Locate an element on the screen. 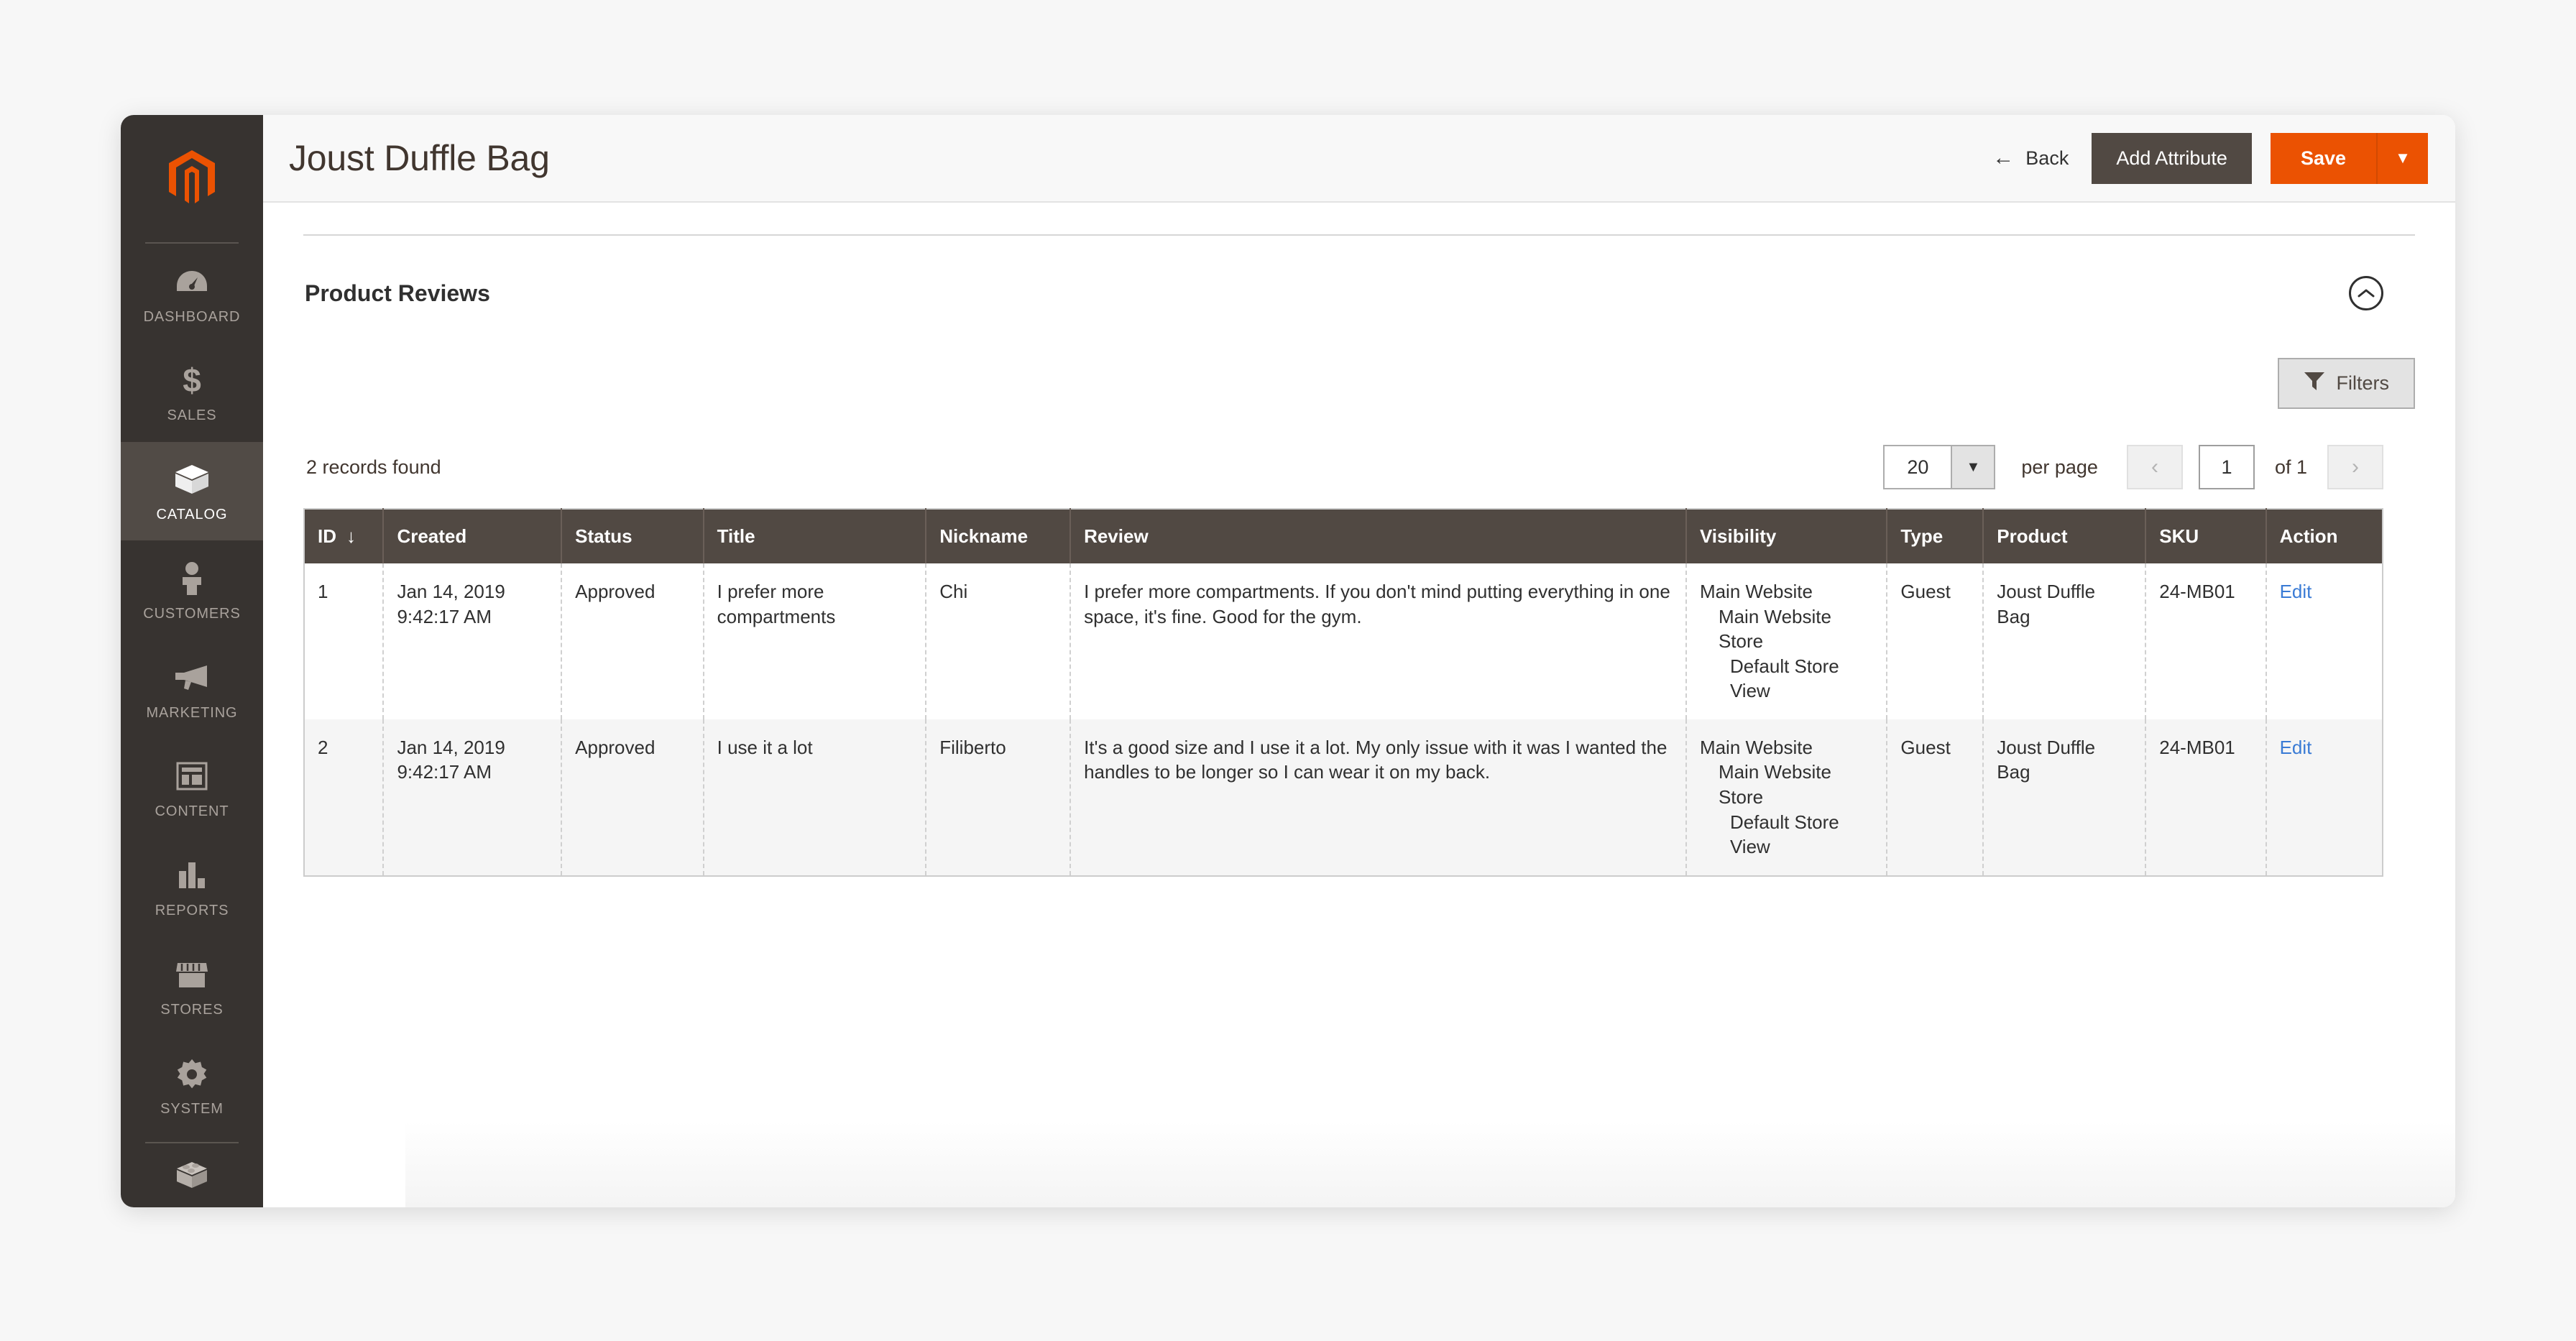 The image size is (2576, 1341). cell-created: Jan 14, 2019 9:42:17 AM is located at coordinates (473, 797).